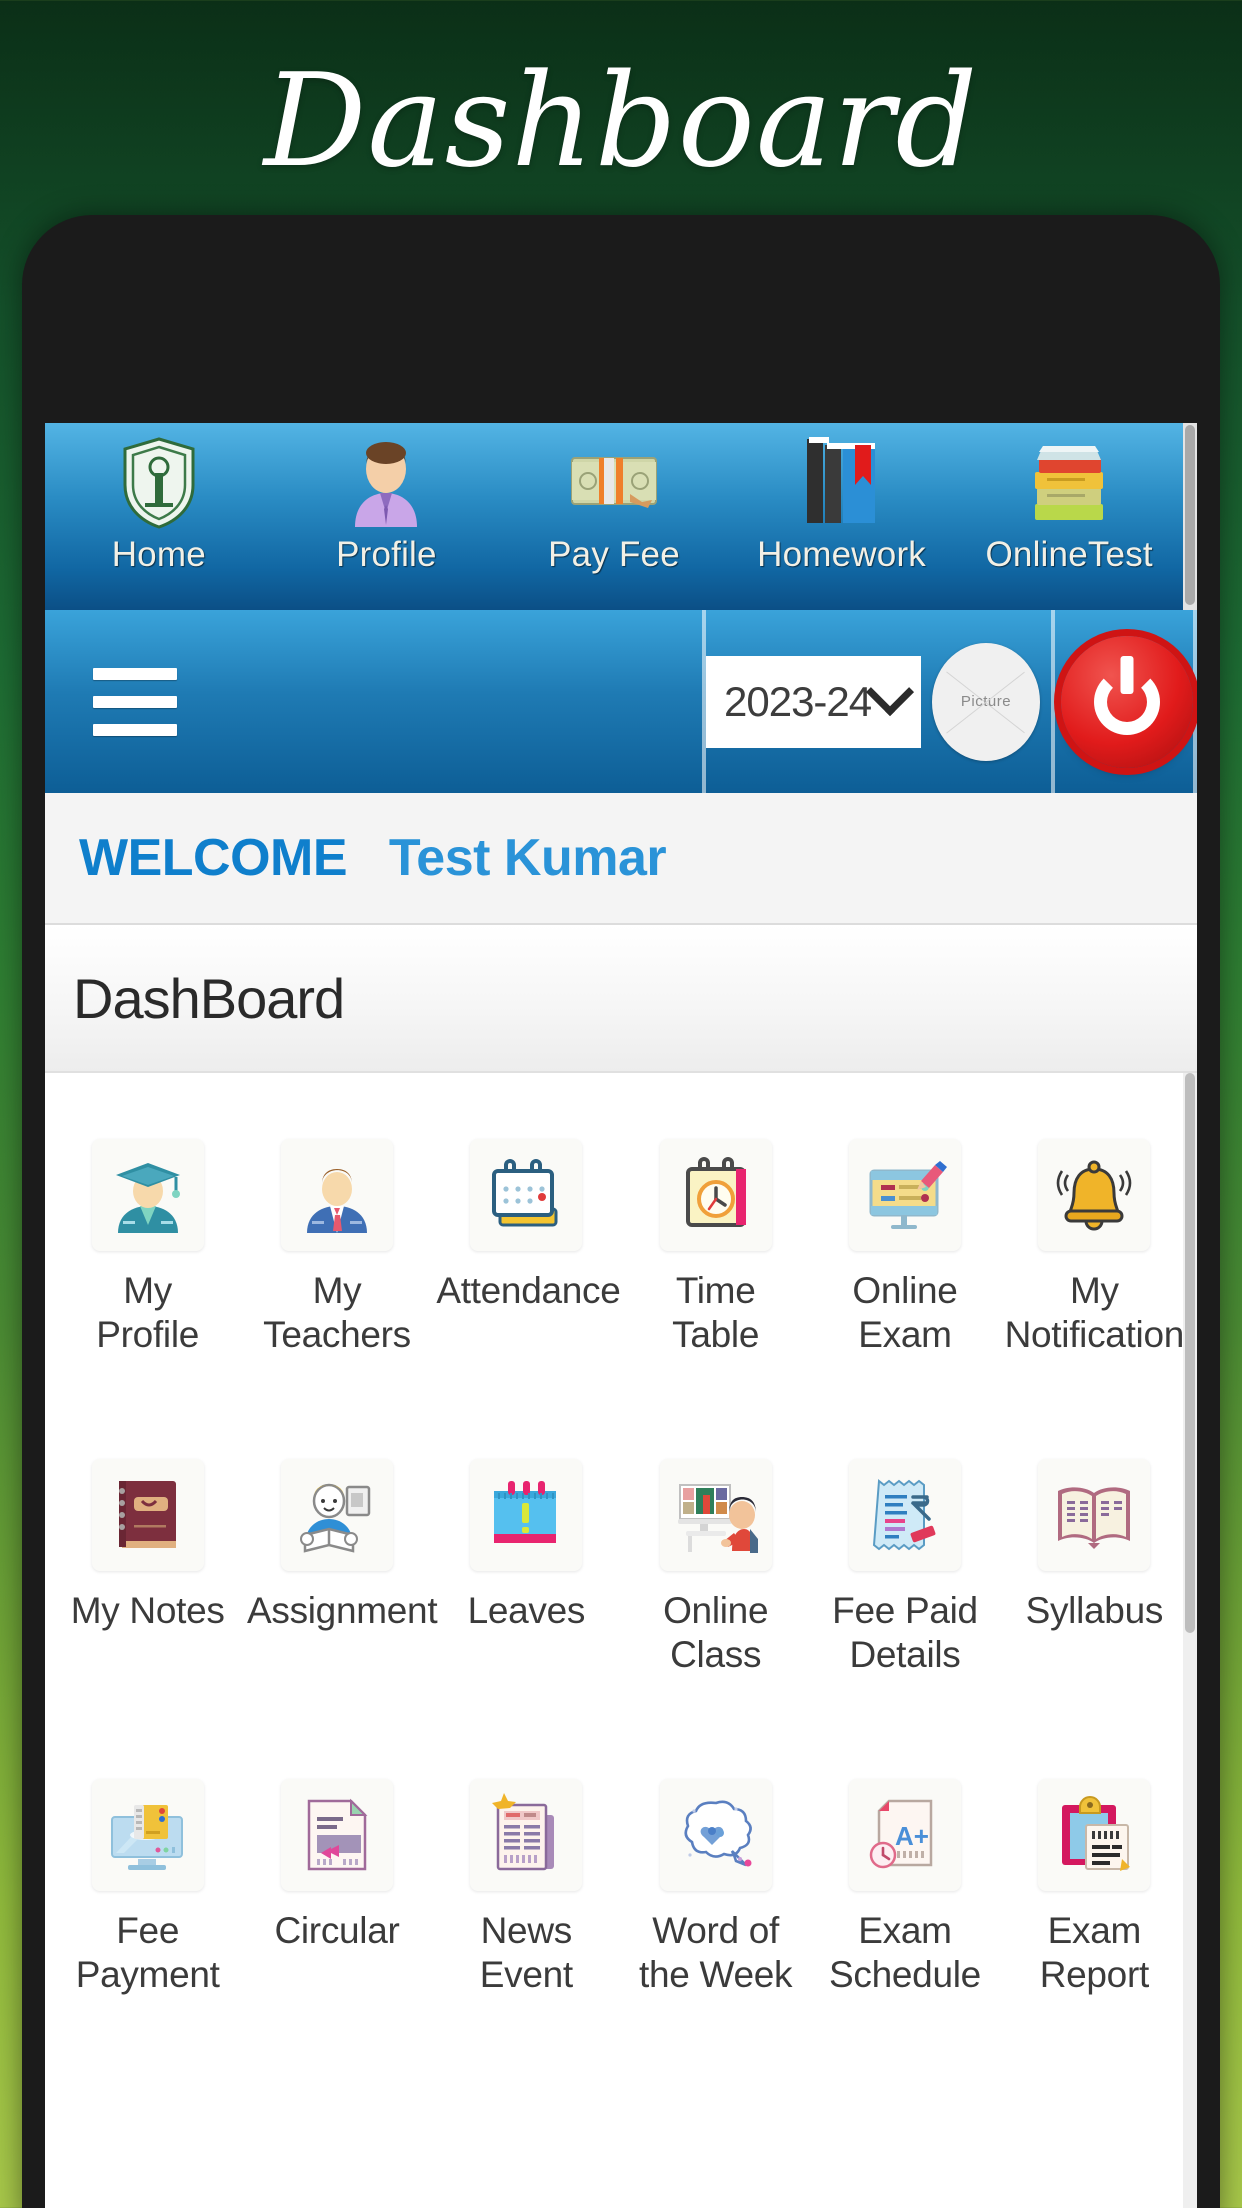 This screenshot has height=2208, width=1242. I want to click on tile-time-table: Time Table, so click(715, 1284).